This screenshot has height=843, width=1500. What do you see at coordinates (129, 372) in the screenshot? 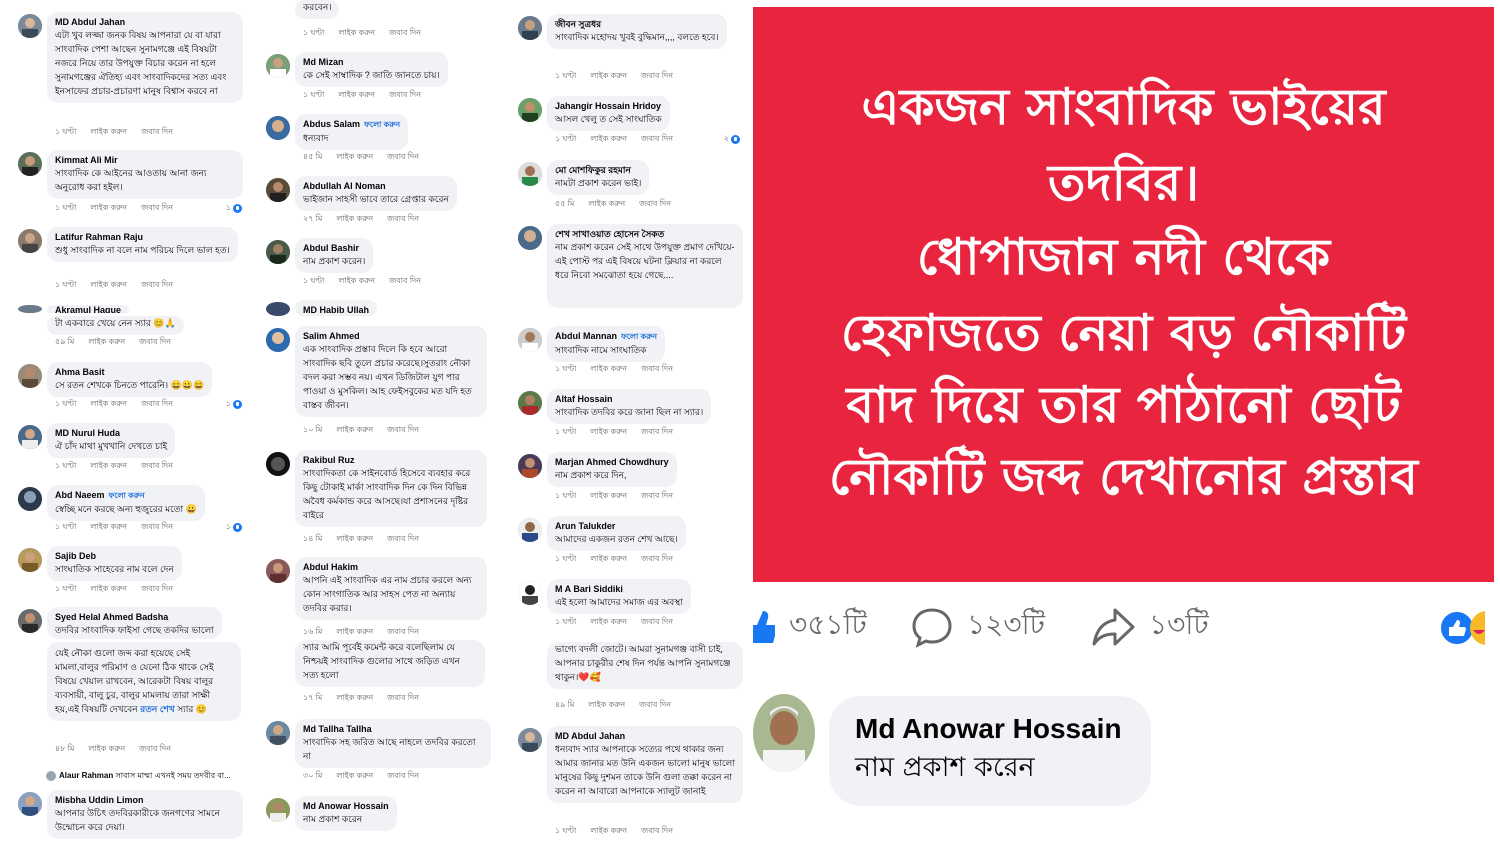
I see `comment-author: Ahma Basit` at bounding box center [129, 372].